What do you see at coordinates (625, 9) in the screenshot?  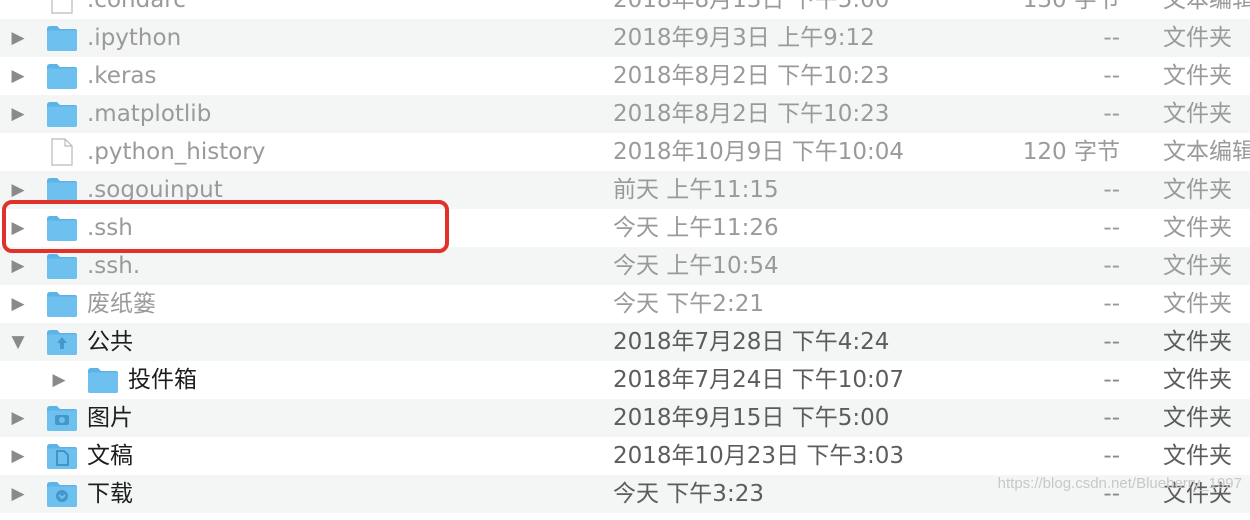 I see `file-row: .condarc 2018年8月13日 下午5:00 130 字节 文本编辑` at bounding box center [625, 9].